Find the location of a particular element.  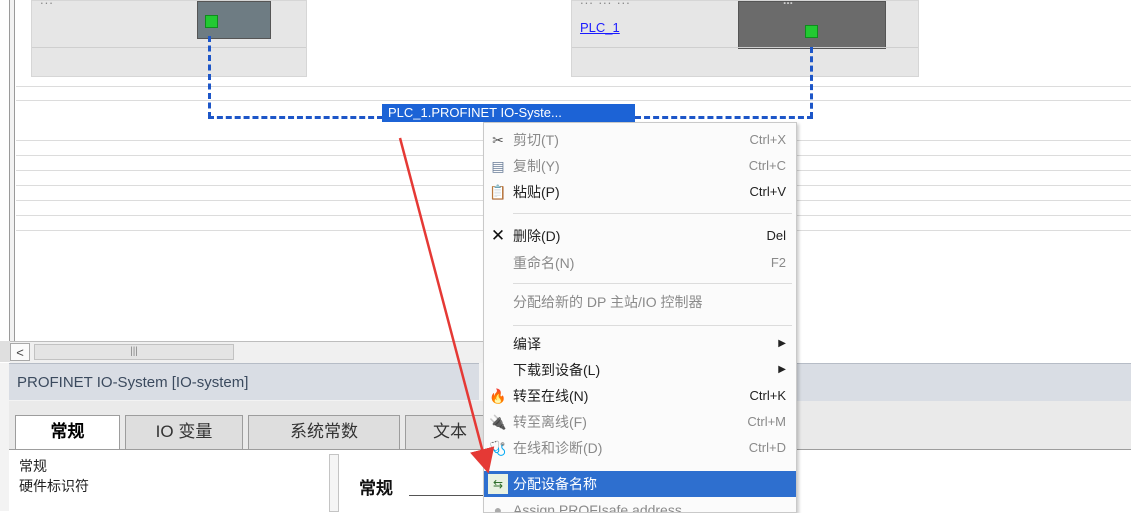

tab-texts: 文本 is located at coordinates (450, 432).